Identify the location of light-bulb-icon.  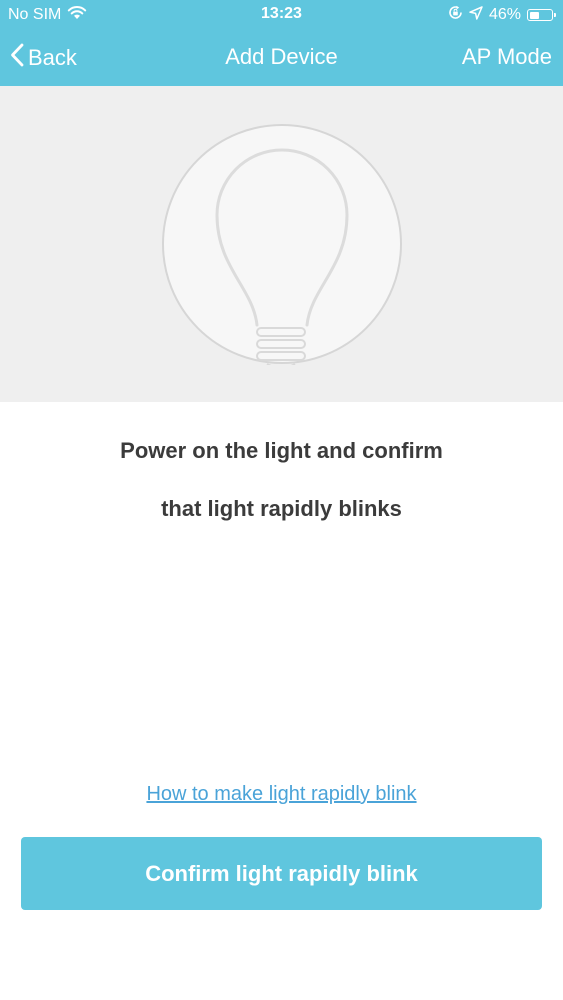
(282, 244).